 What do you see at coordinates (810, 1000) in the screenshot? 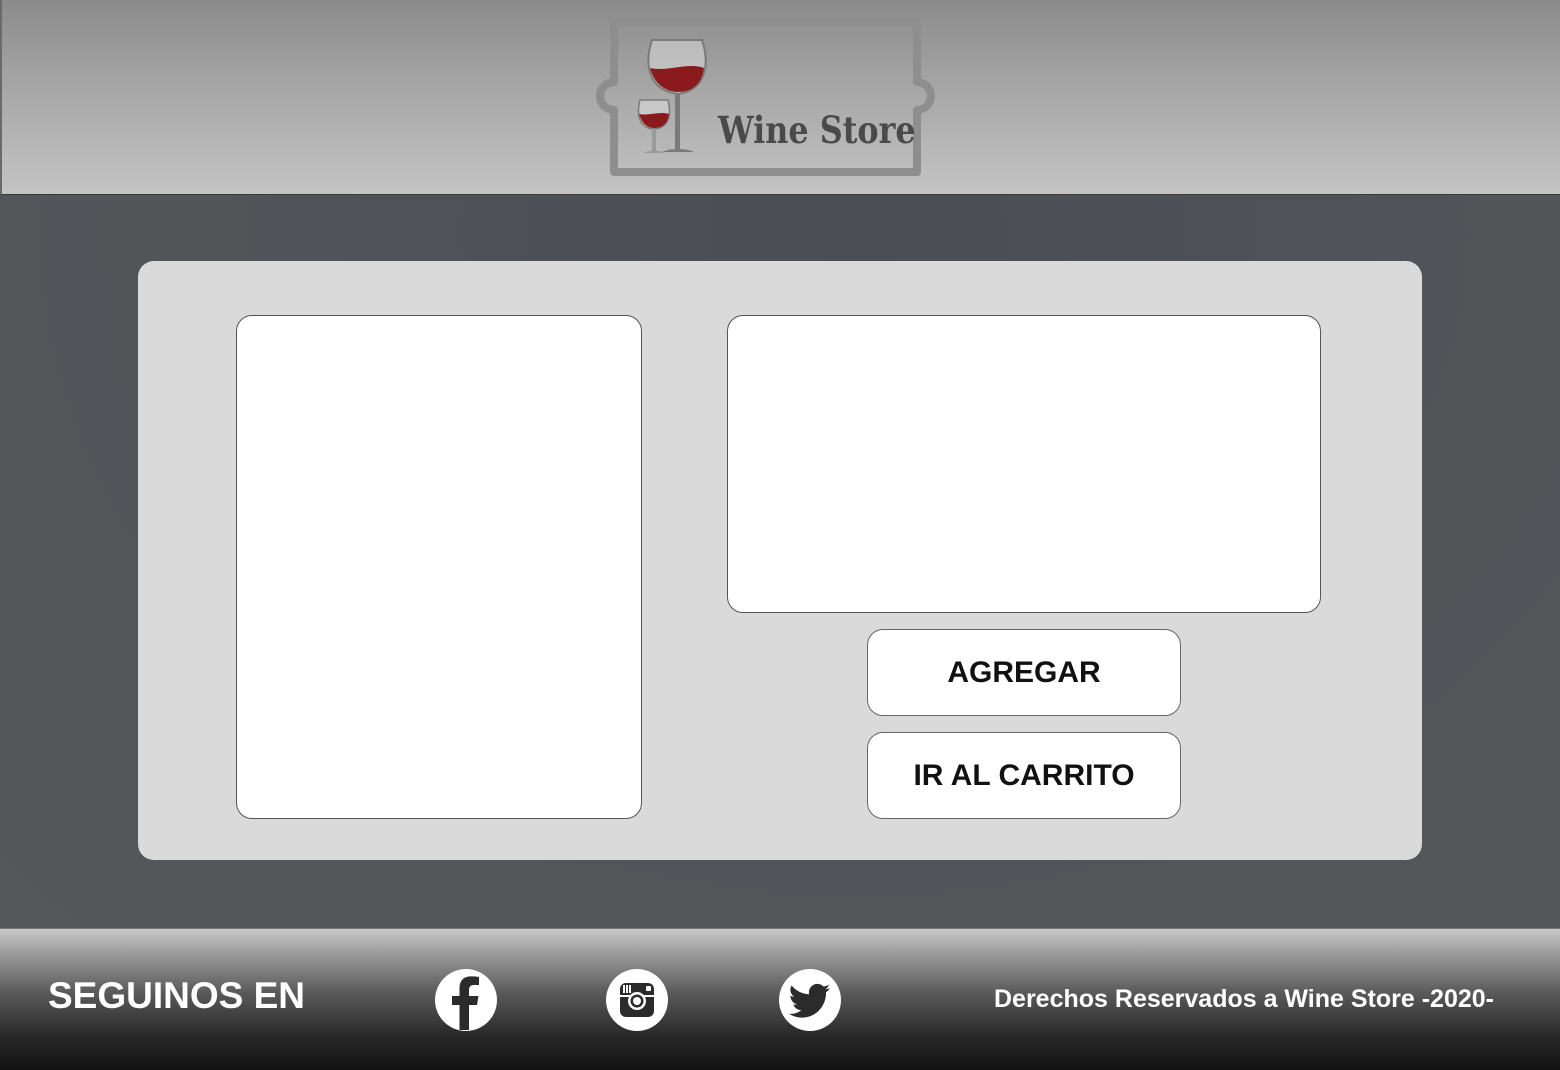
I see `twitter-icon` at bounding box center [810, 1000].